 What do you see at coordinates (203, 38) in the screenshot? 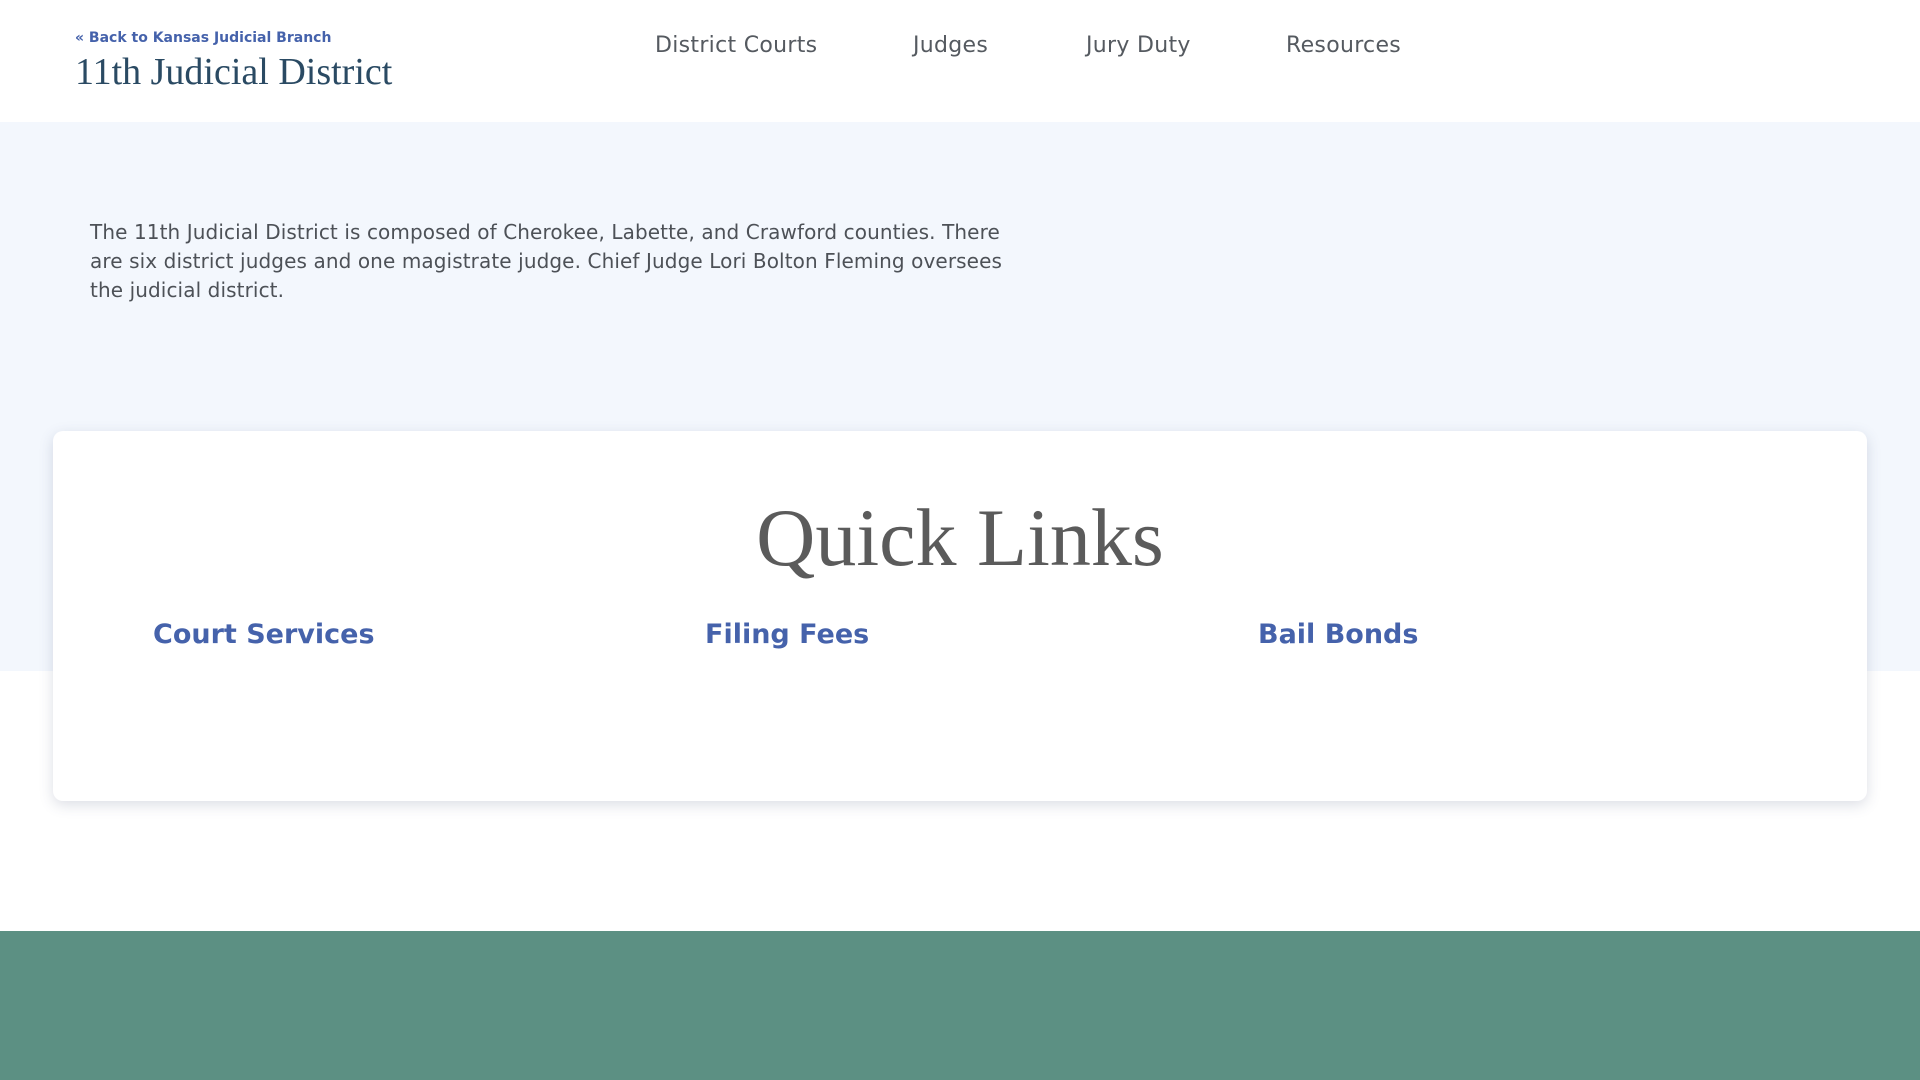
I see `back-to-kansas-judicial-branch-link: « Back to Kansas Judicial Branch` at bounding box center [203, 38].